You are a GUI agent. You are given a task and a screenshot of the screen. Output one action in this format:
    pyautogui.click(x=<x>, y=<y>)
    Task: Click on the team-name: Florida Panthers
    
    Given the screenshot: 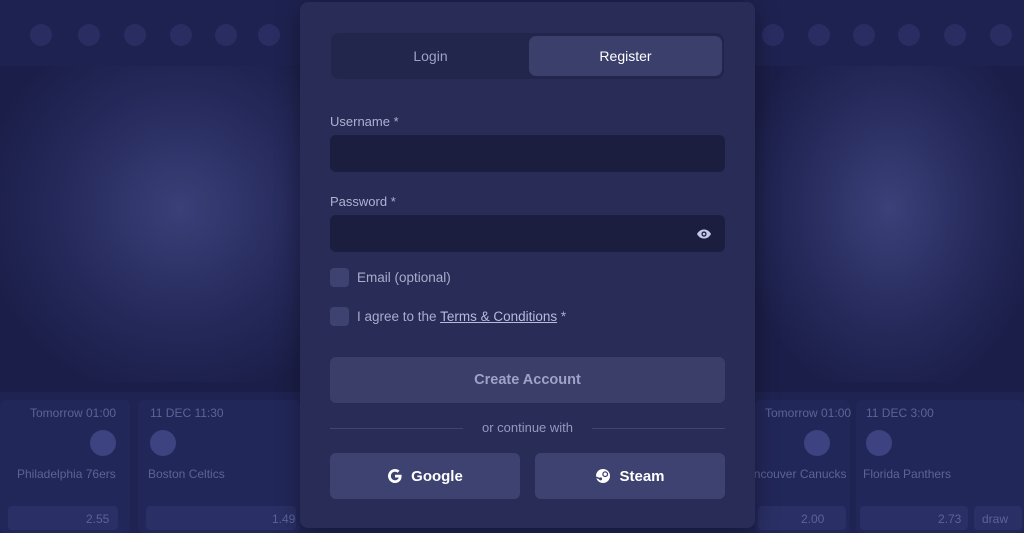 What is the action you would take?
    pyautogui.click(x=907, y=474)
    